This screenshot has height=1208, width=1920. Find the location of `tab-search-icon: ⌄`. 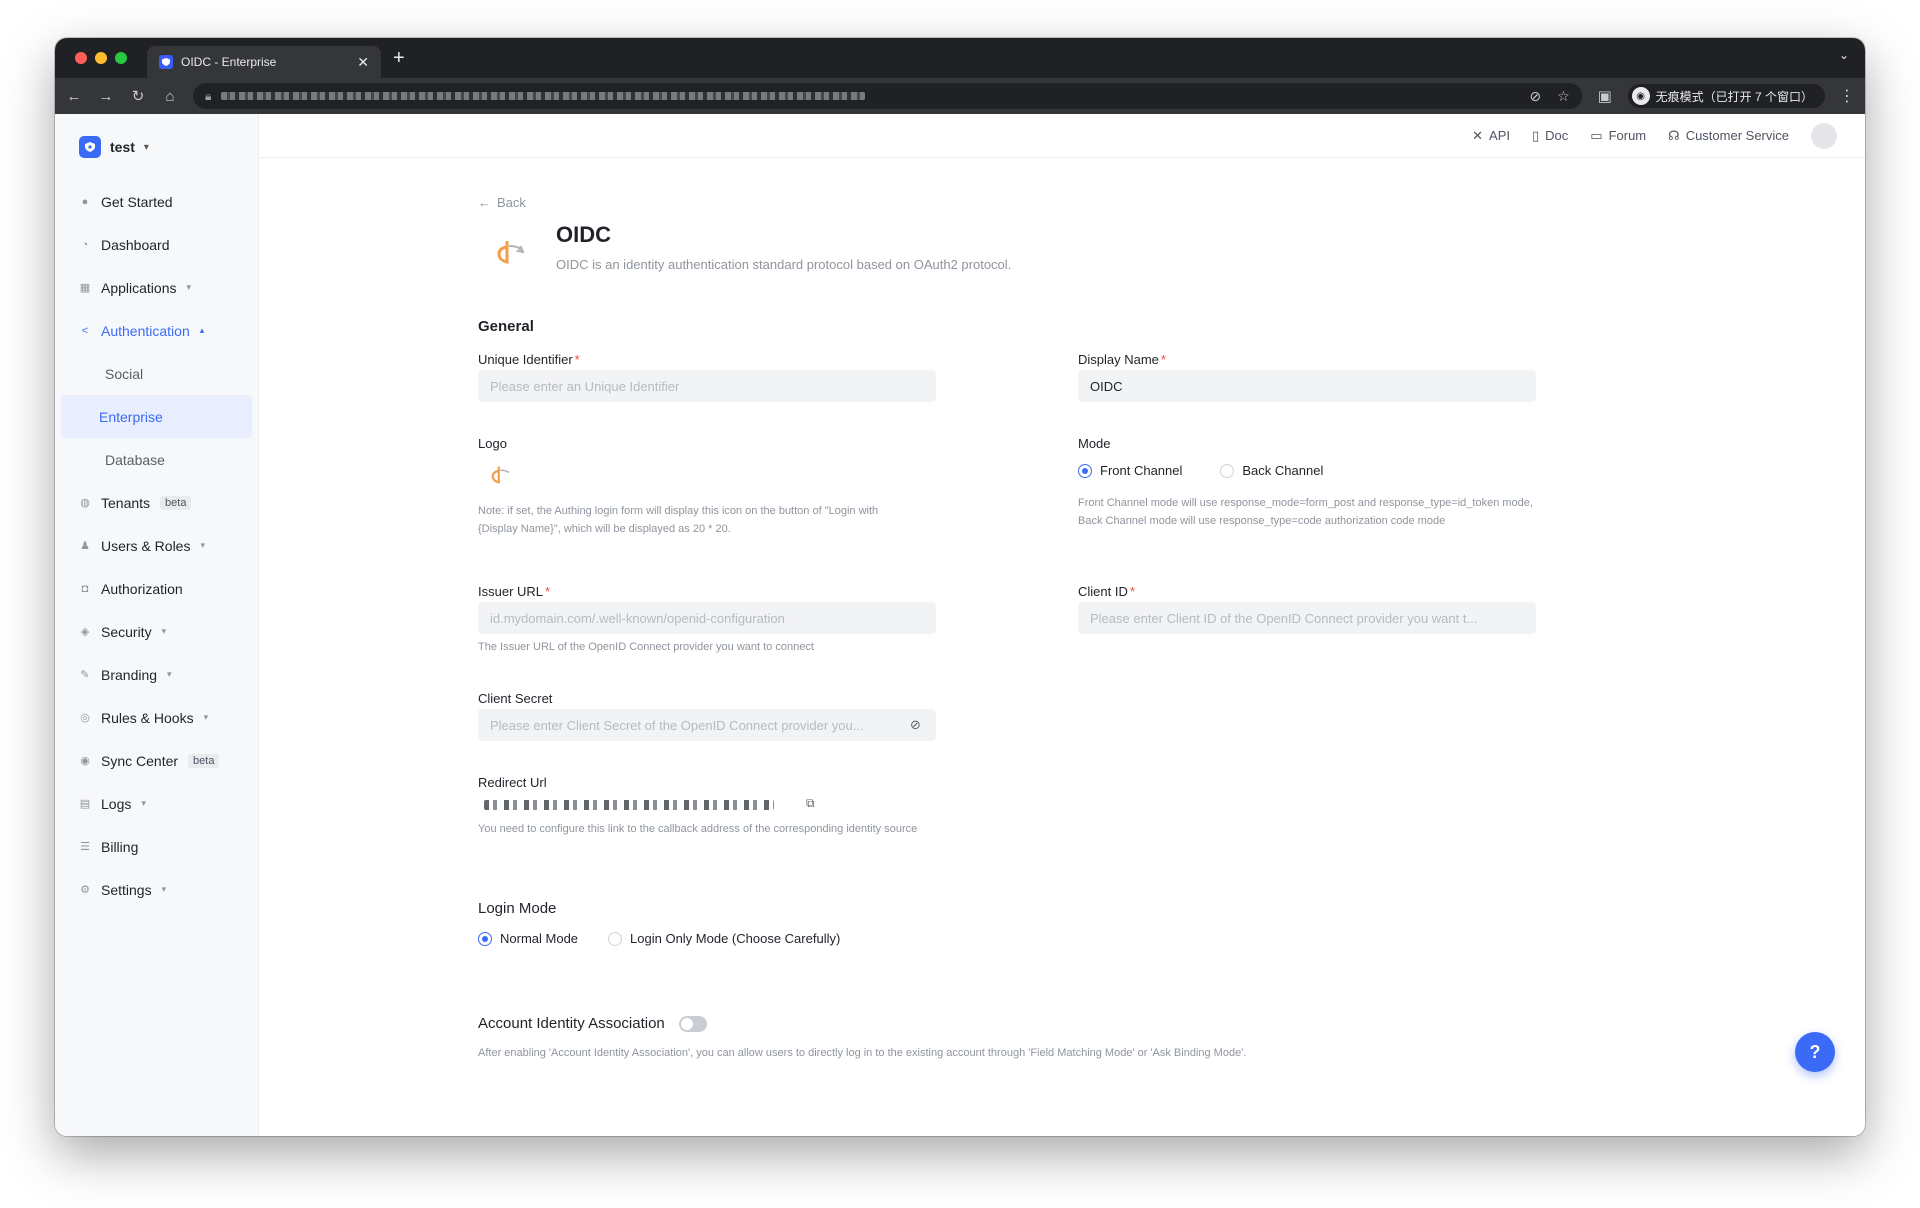

tab-search-icon: ⌄ is located at coordinates (1844, 55).